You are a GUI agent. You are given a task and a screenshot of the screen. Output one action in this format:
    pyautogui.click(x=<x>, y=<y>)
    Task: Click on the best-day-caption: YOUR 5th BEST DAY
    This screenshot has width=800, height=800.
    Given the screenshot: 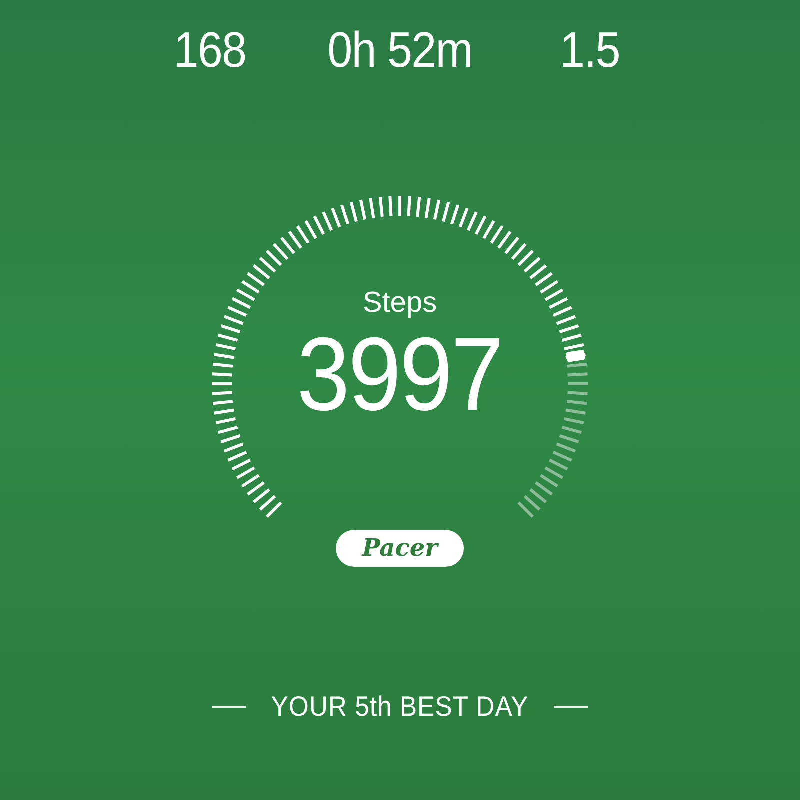 What is the action you would take?
    pyautogui.click(x=400, y=707)
    